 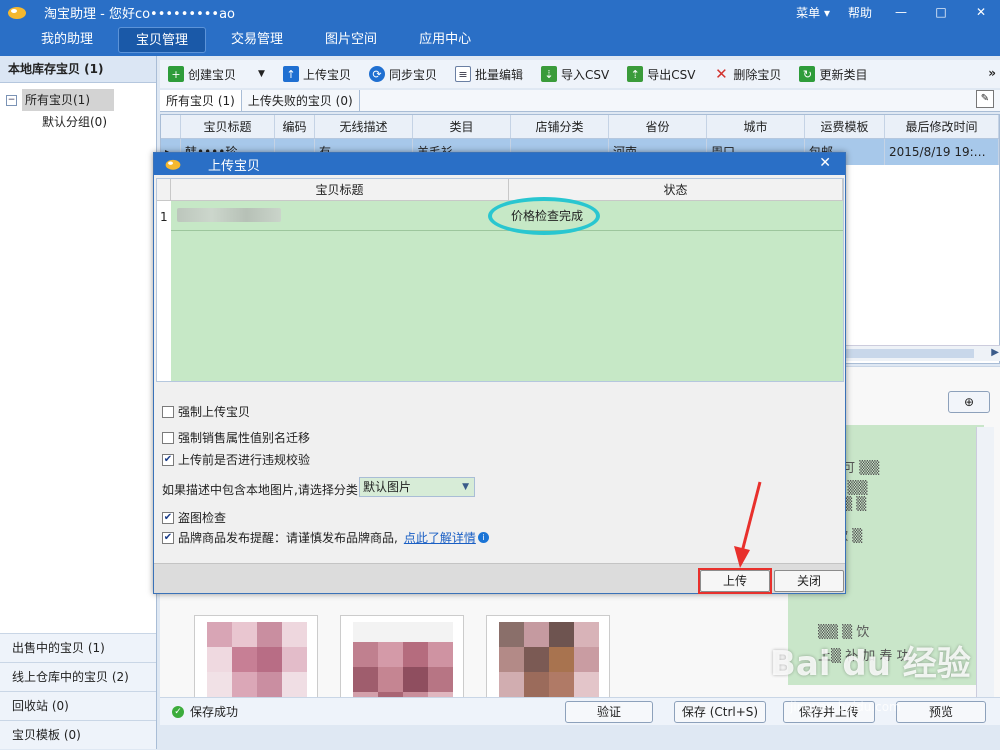 I want to click on upload-header-title: 宝贝标题, so click(x=340, y=189).